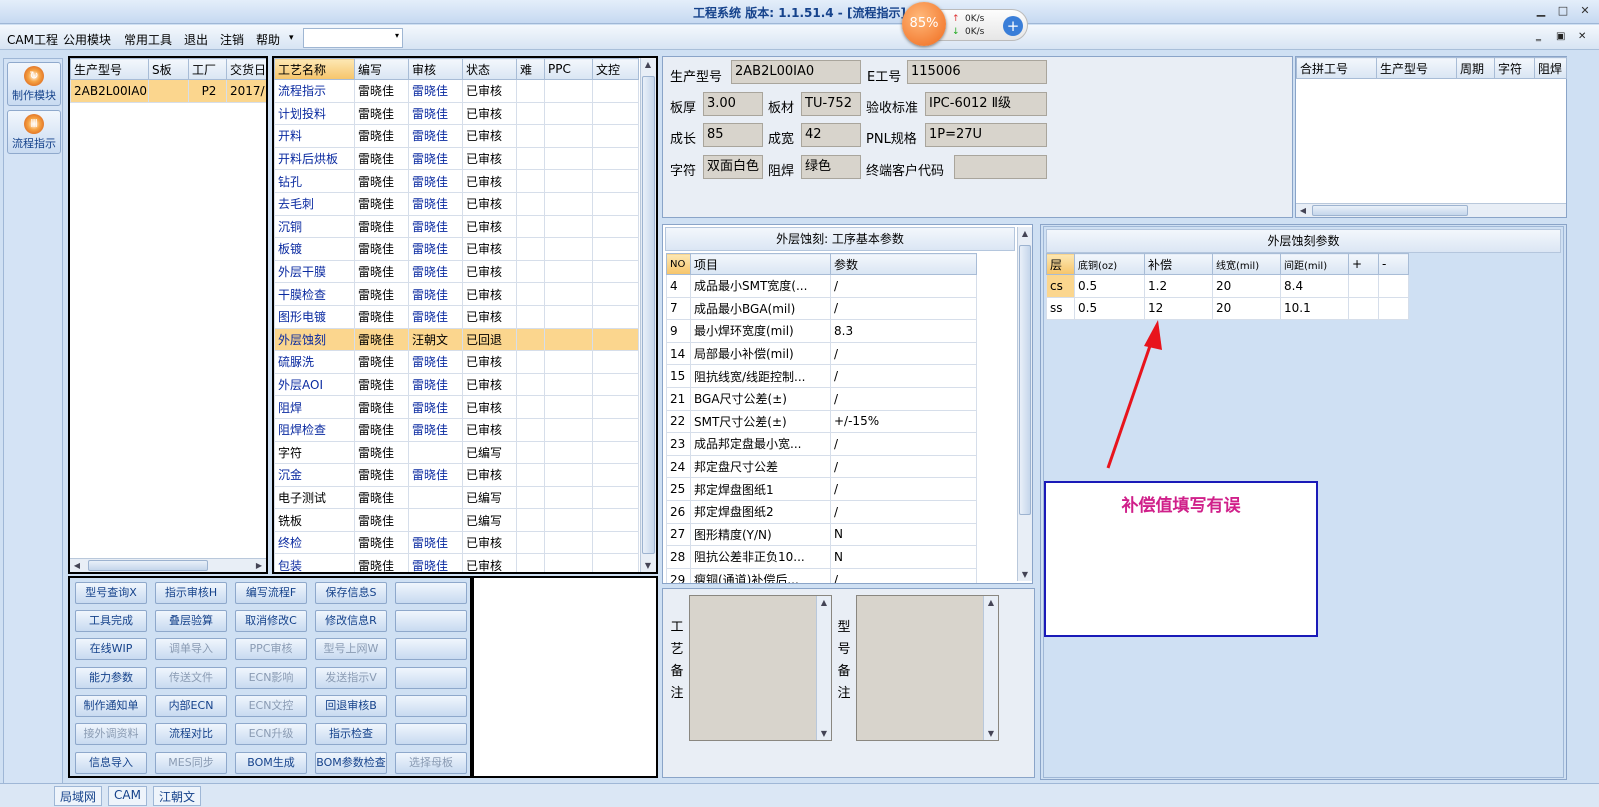  What do you see at coordinates (177, 796) in the screenshot?
I see `status-tab-user: 江朝文` at bounding box center [177, 796].